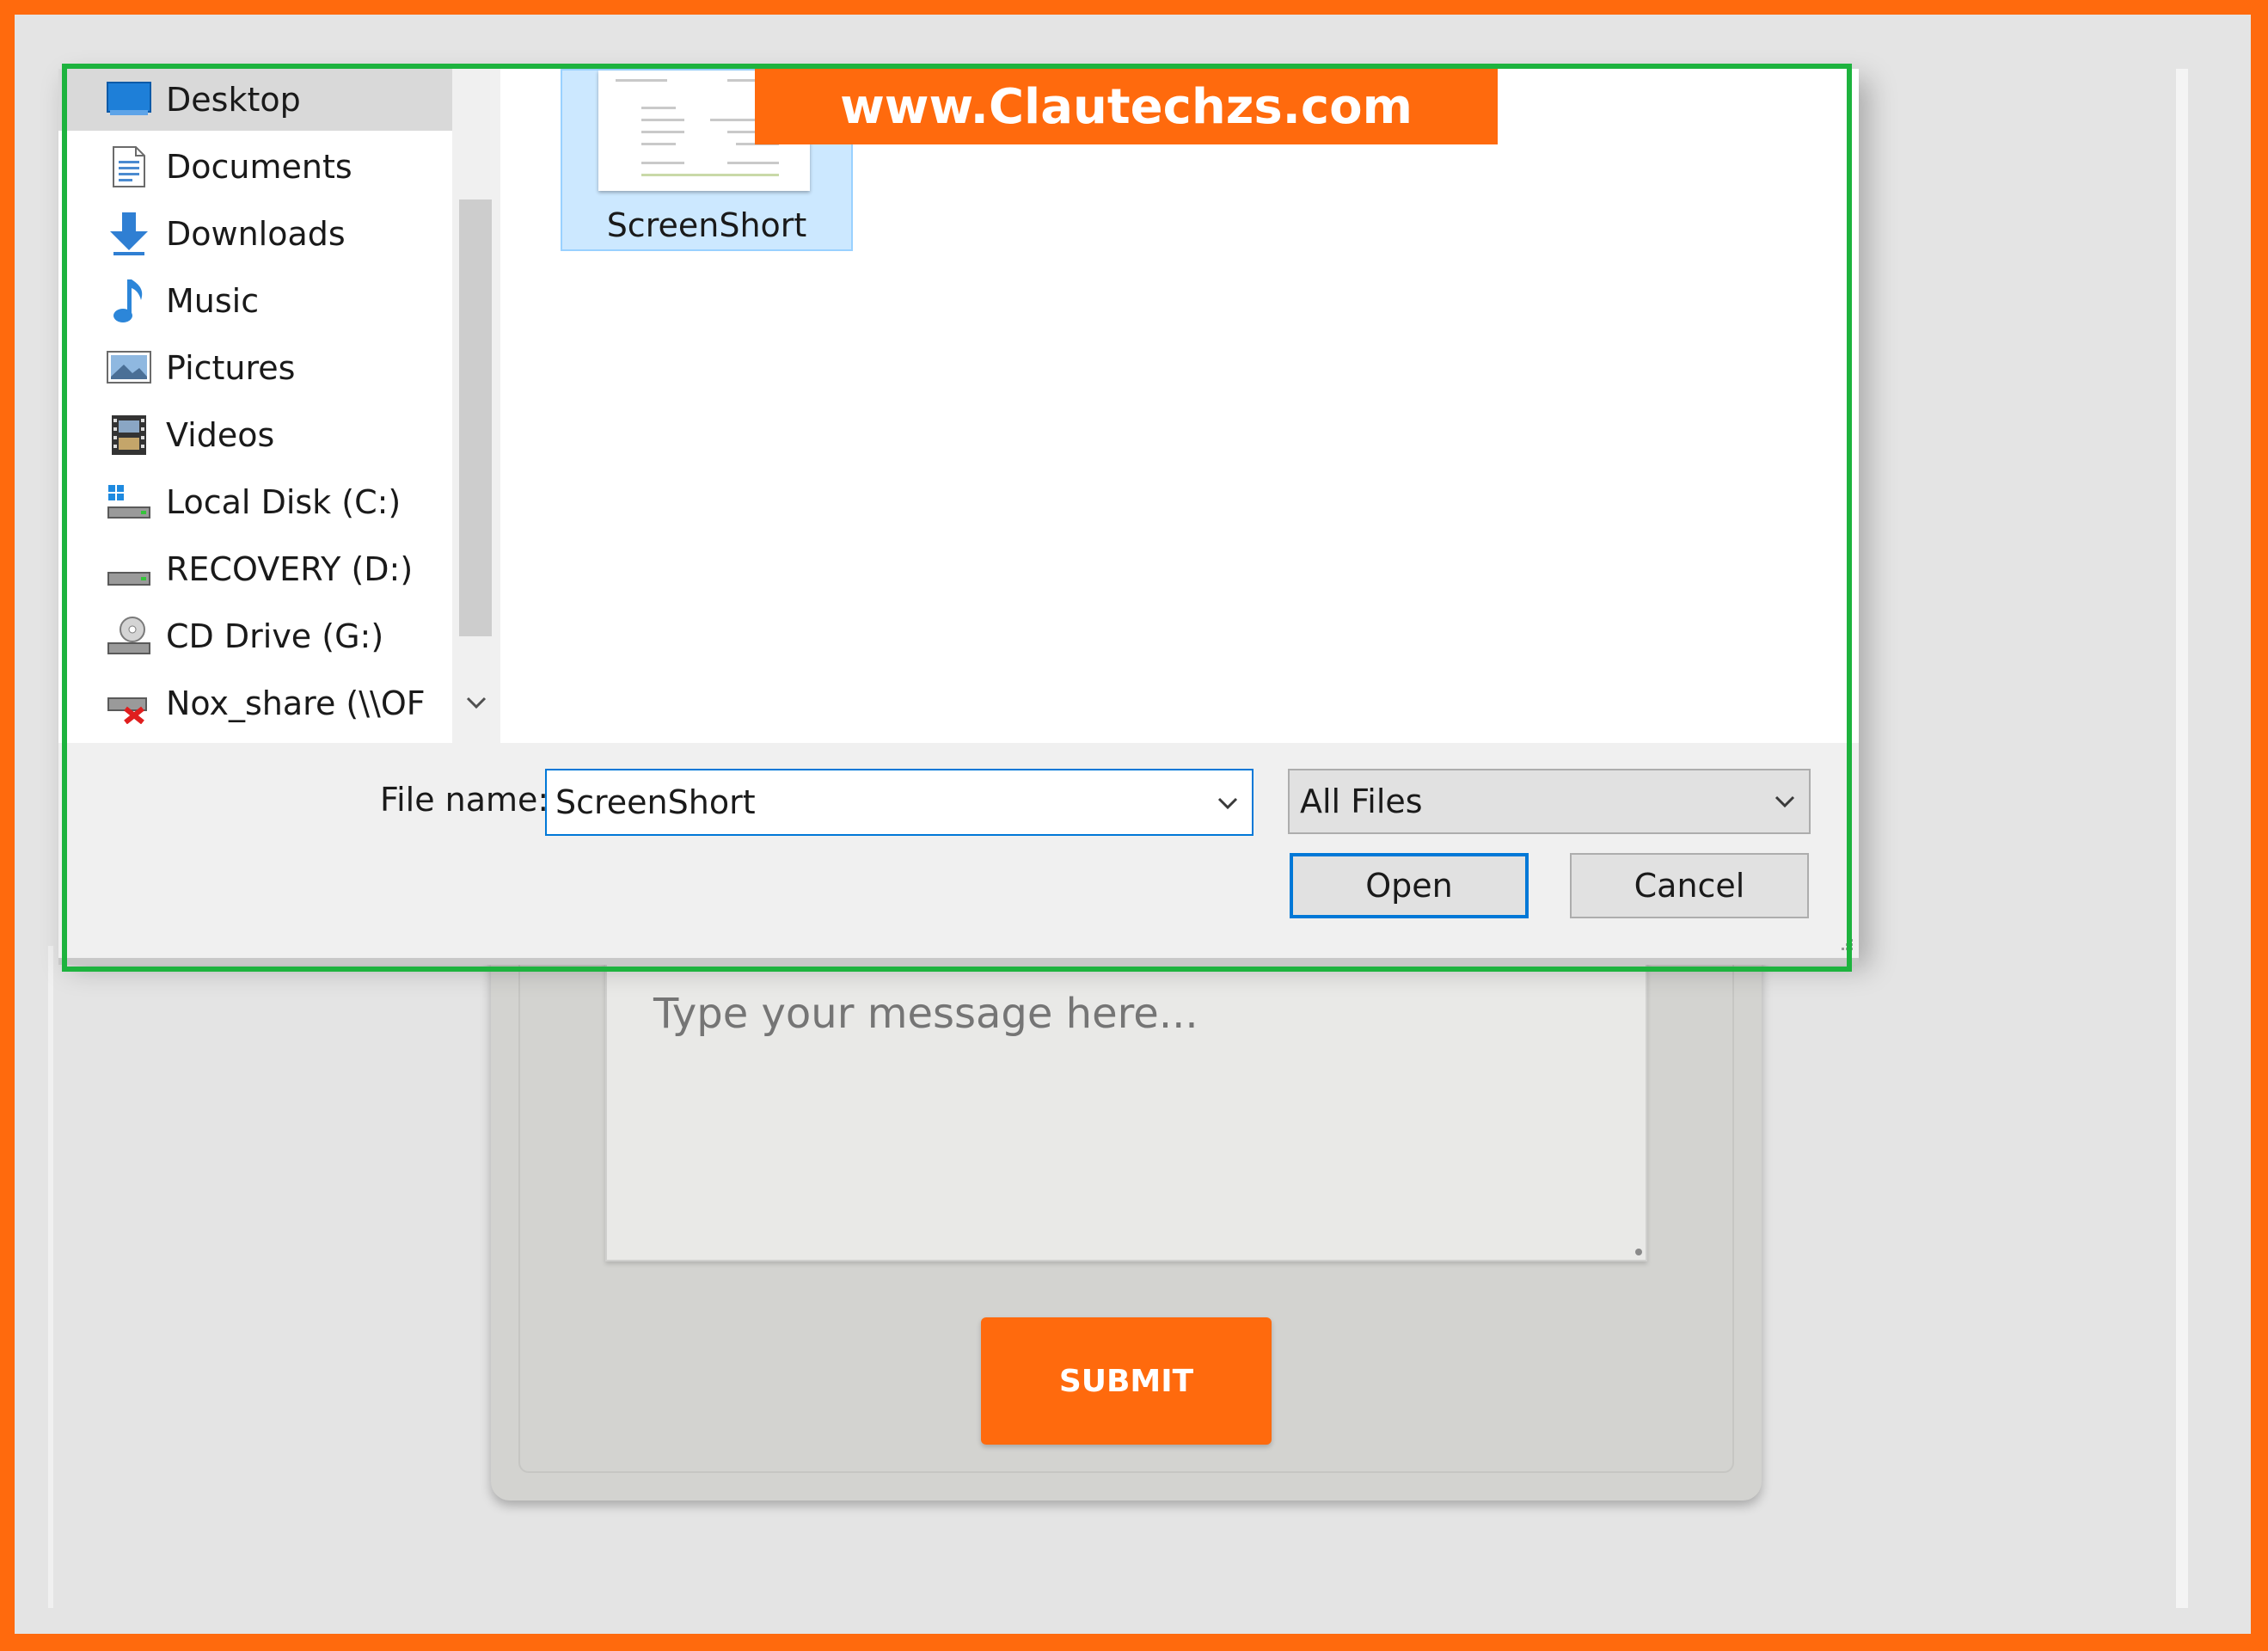  I want to click on nav-item-documents: Documents, so click(255, 167).